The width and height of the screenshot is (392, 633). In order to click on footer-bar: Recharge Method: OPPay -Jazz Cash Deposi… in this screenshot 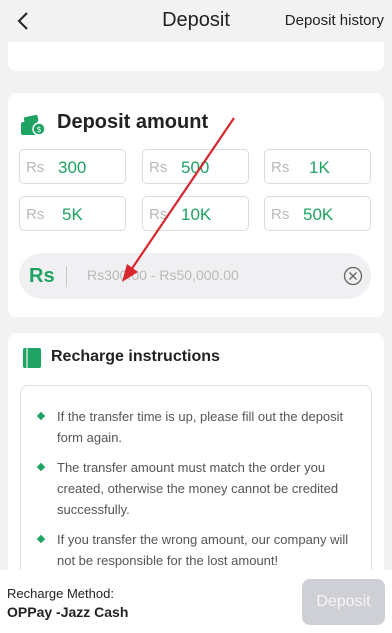, I will do `click(196, 601)`.